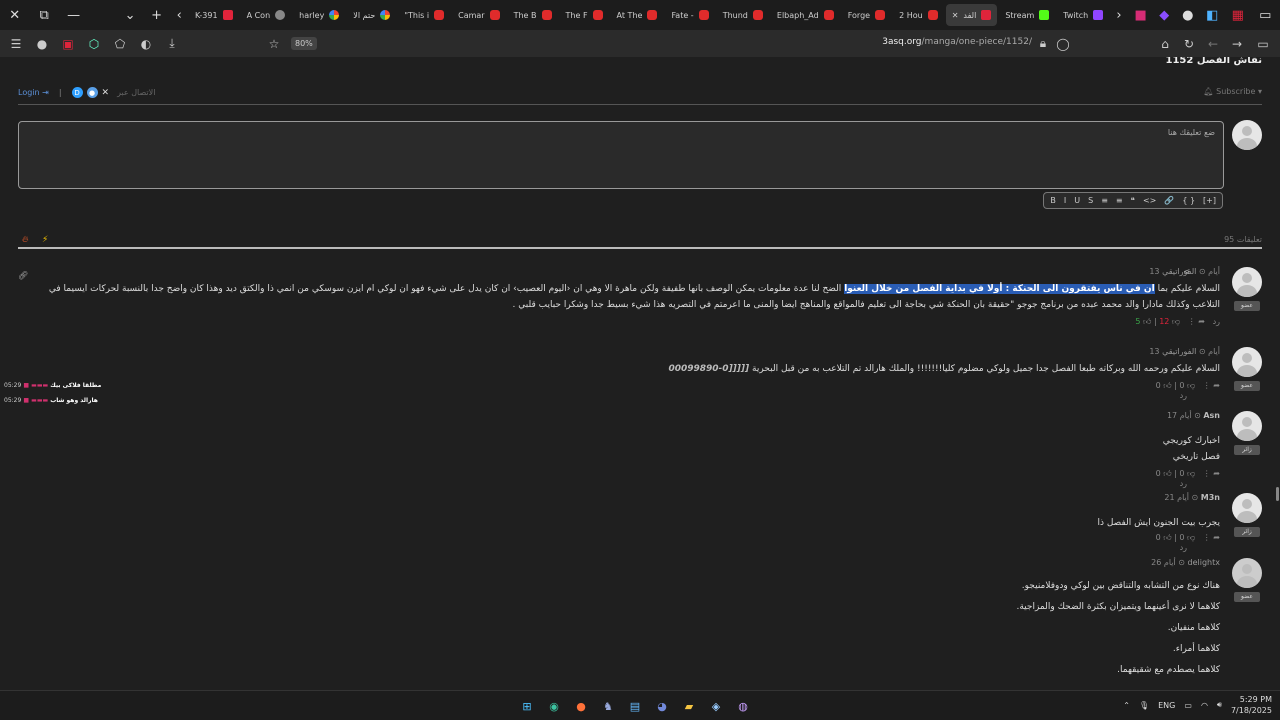  I want to click on volume-icon: 🔊︎, so click(1219, 705).